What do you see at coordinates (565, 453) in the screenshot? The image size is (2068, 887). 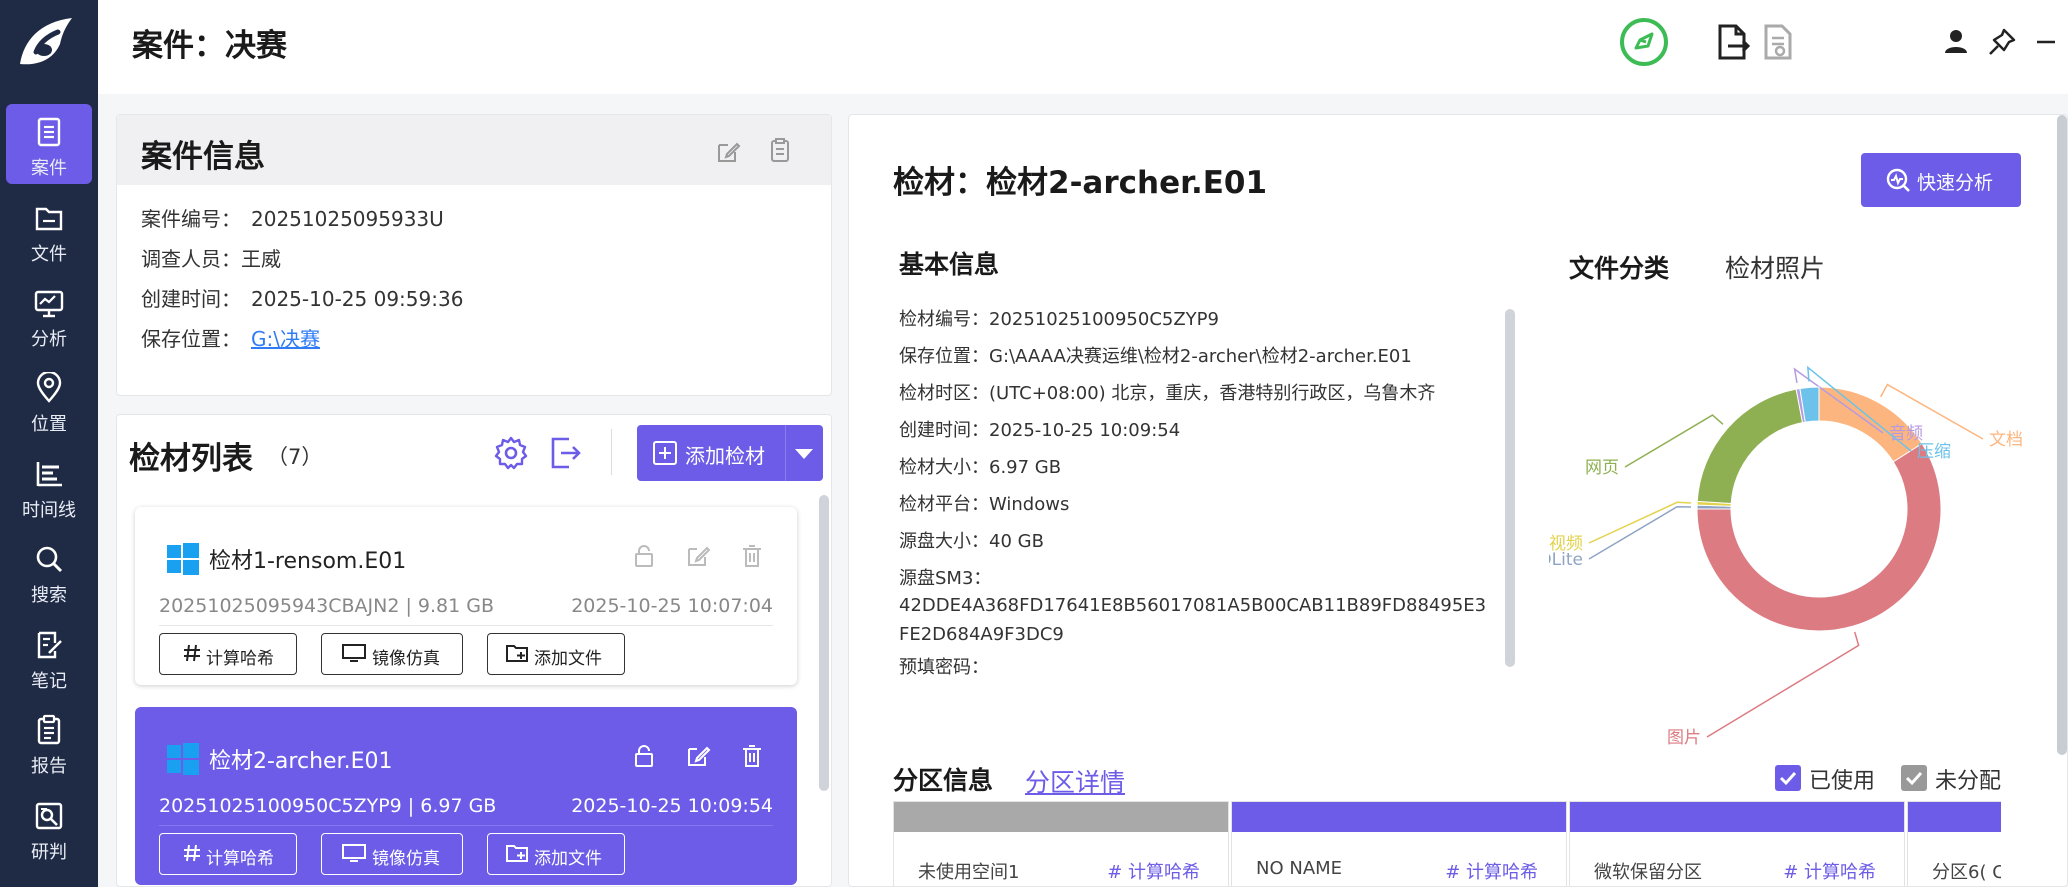 I see `export-list-icon` at bounding box center [565, 453].